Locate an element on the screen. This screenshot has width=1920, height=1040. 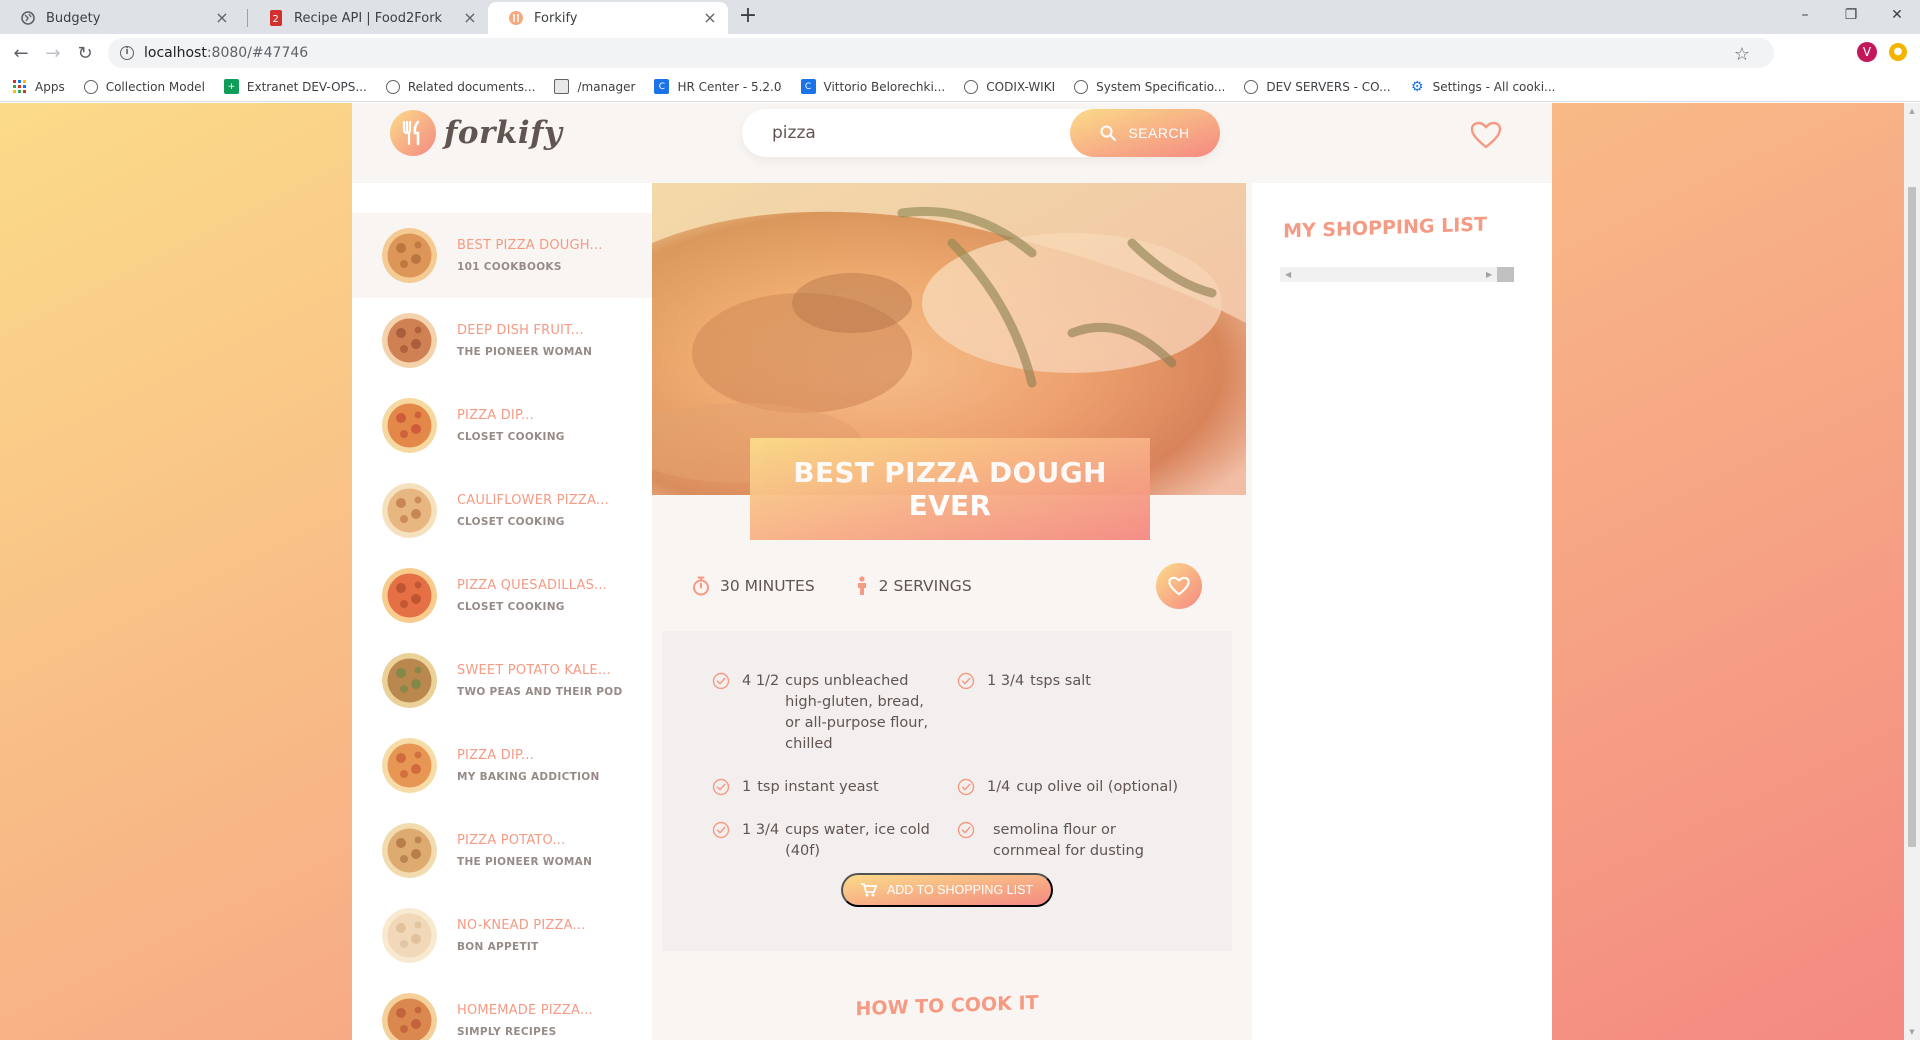
scroll-thumb is located at coordinates (1505, 274).